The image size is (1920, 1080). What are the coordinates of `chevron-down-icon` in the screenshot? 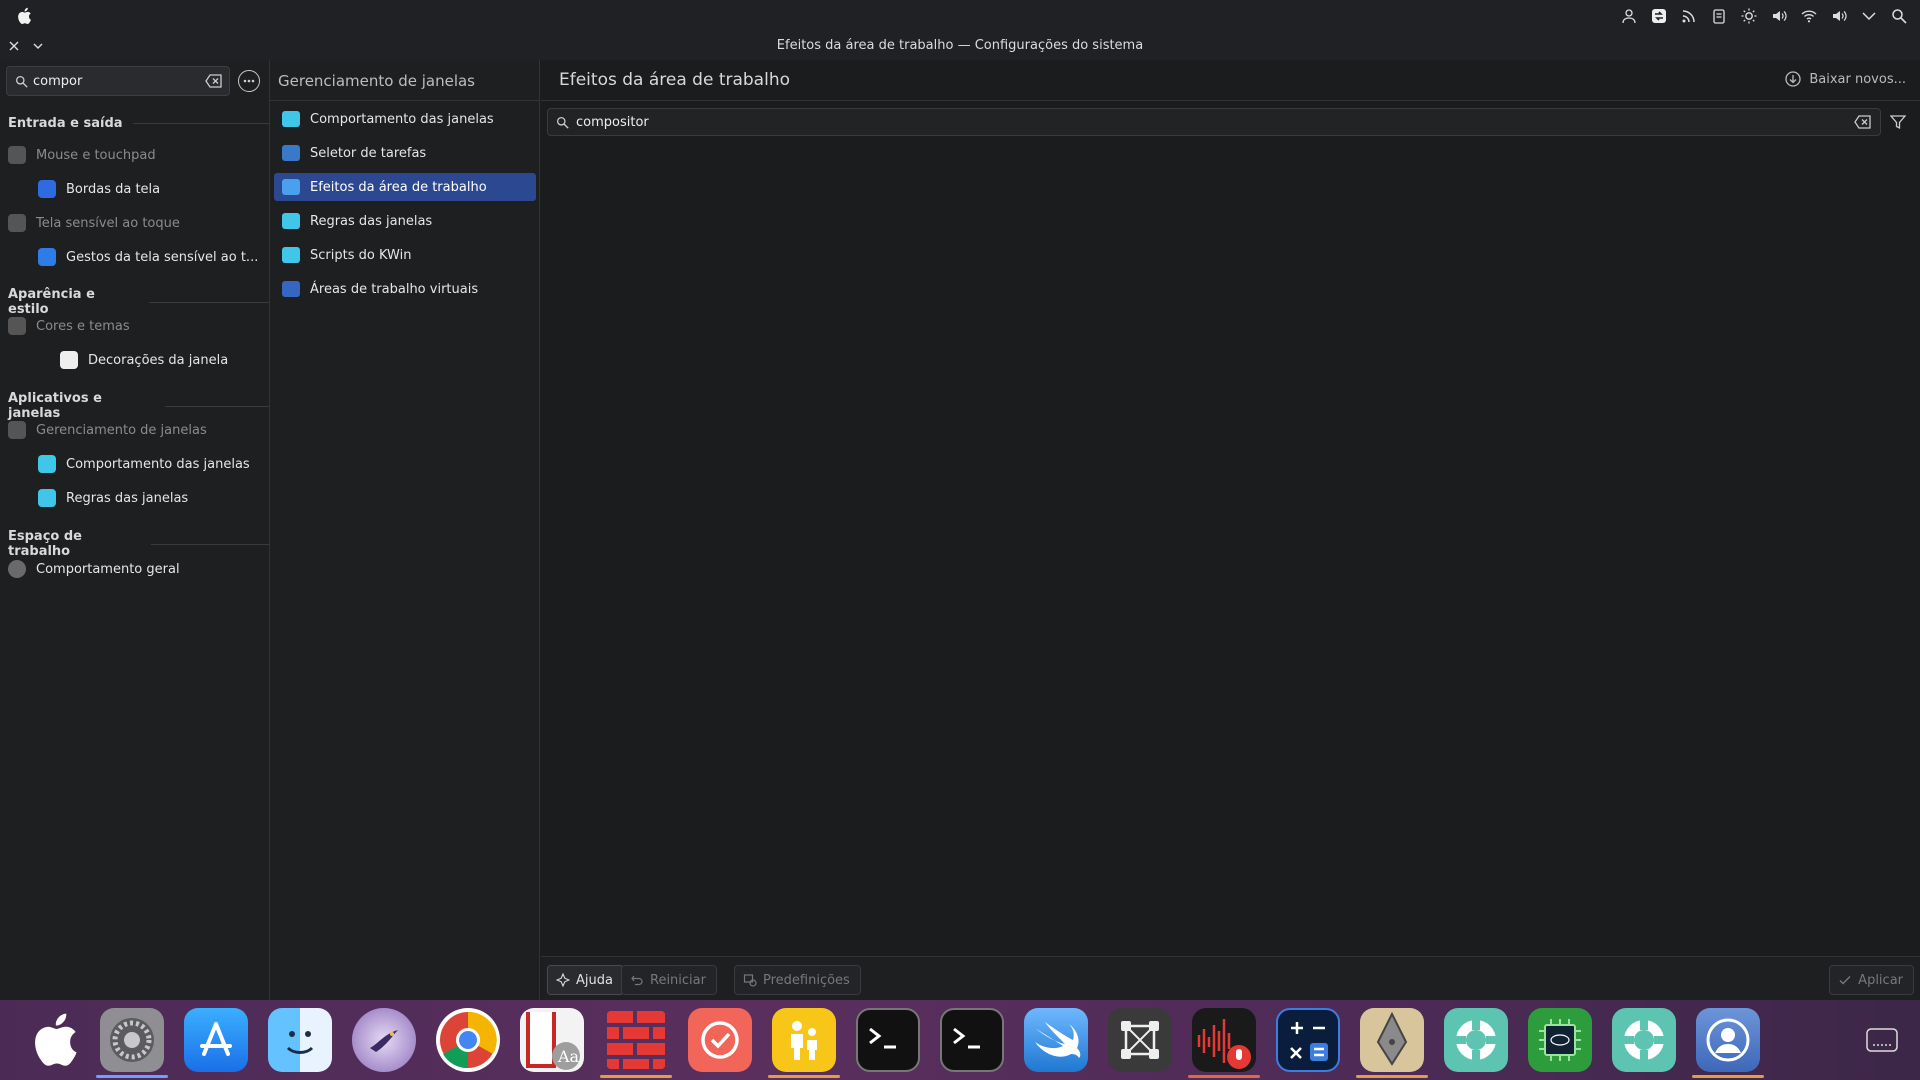 It's located at (1869, 16).